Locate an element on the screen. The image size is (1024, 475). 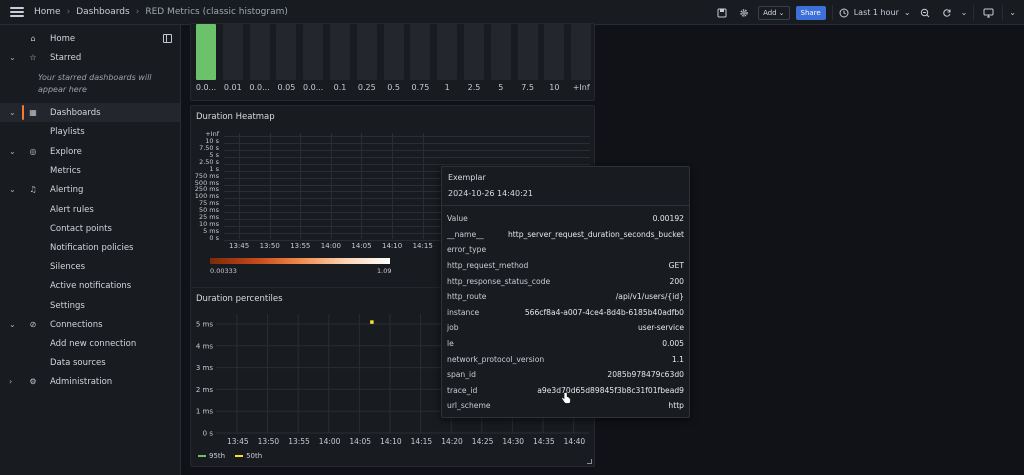
x-tick-label: 13:50 is located at coordinates (269, 246).